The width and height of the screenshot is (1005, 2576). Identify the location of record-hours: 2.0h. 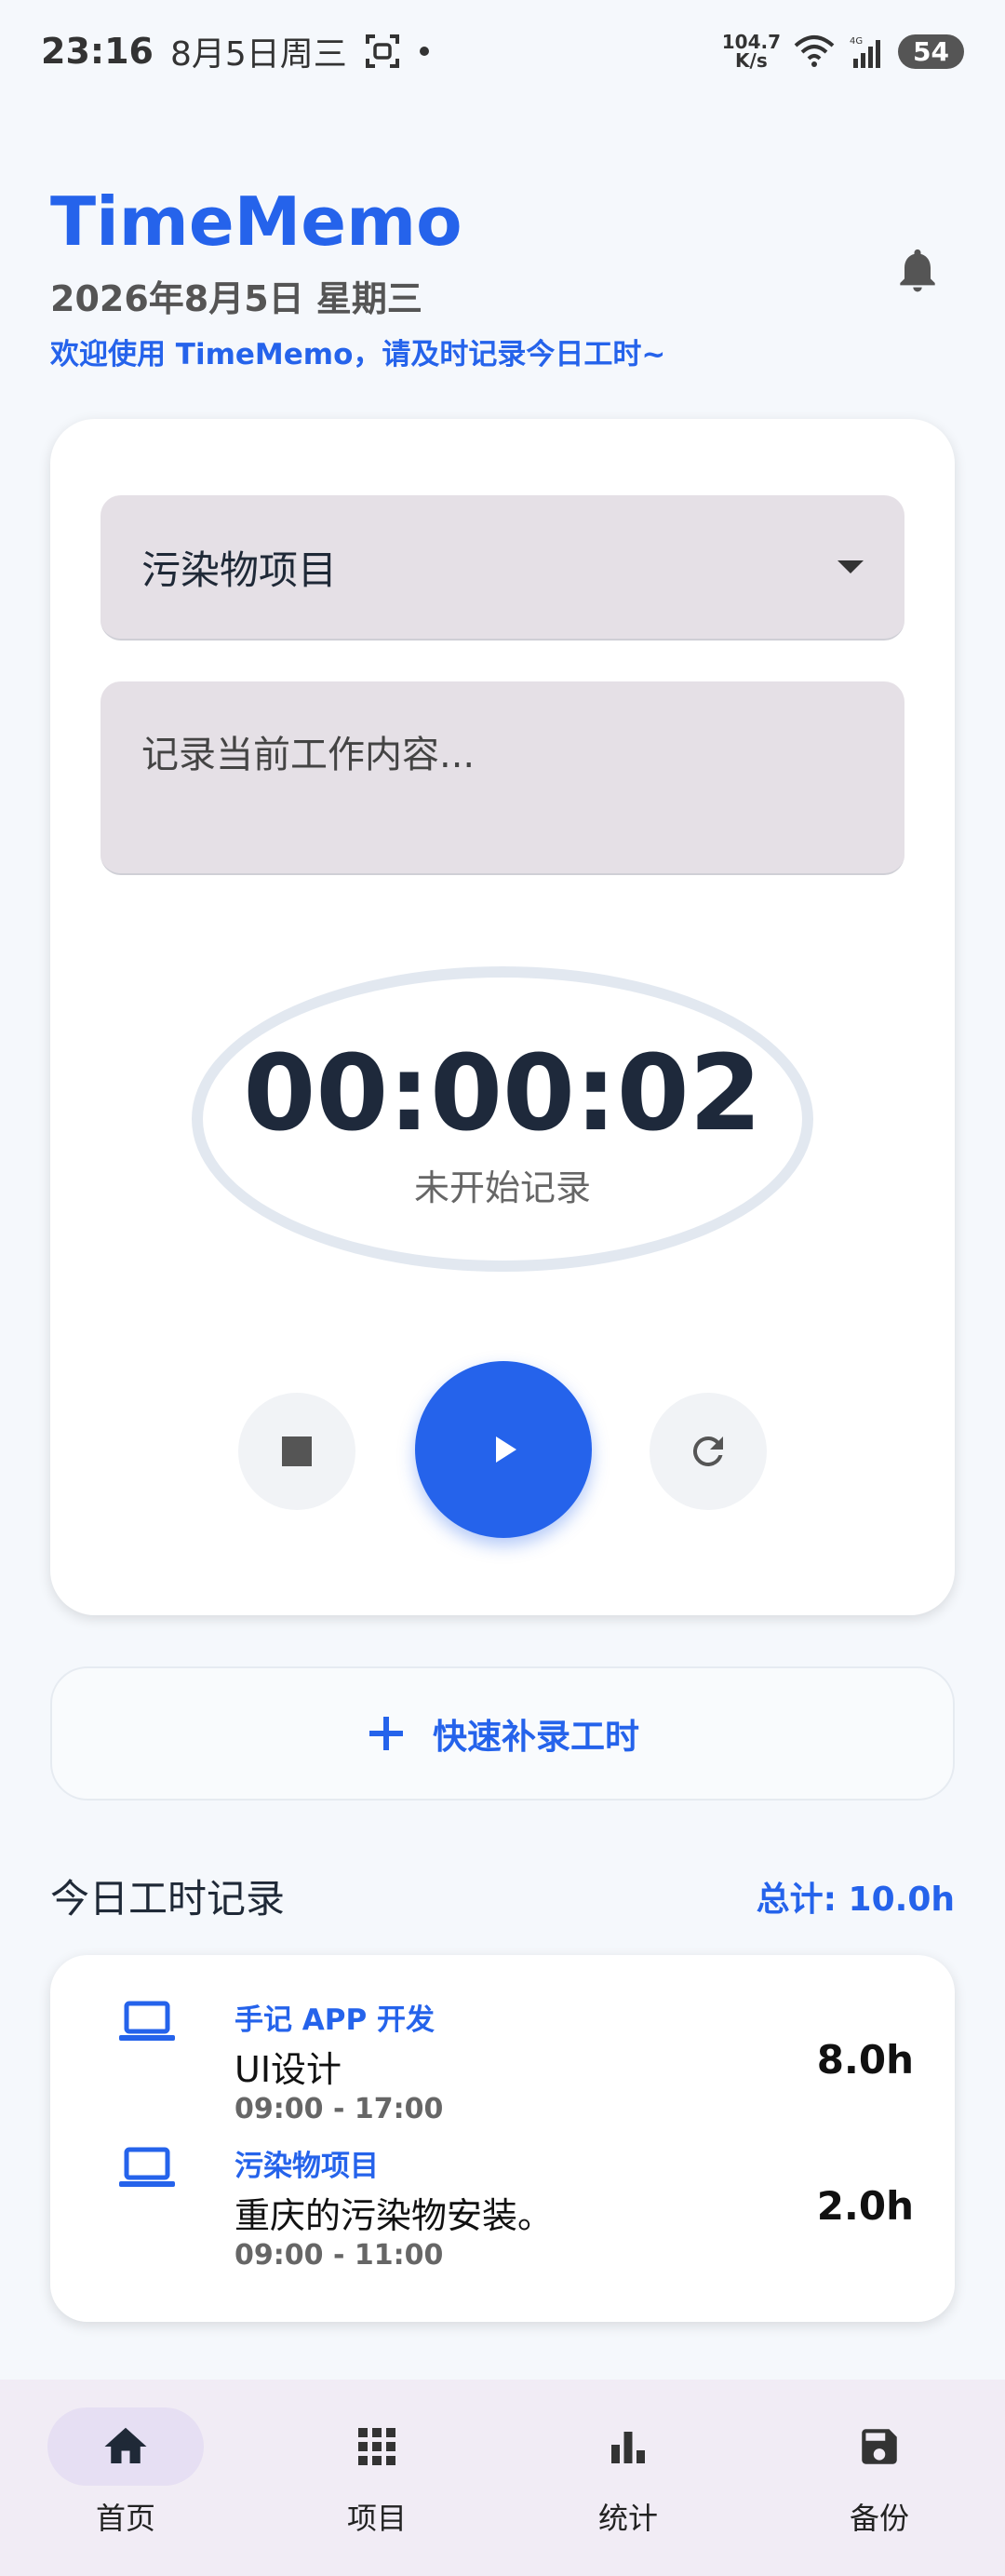
(865, 2206).